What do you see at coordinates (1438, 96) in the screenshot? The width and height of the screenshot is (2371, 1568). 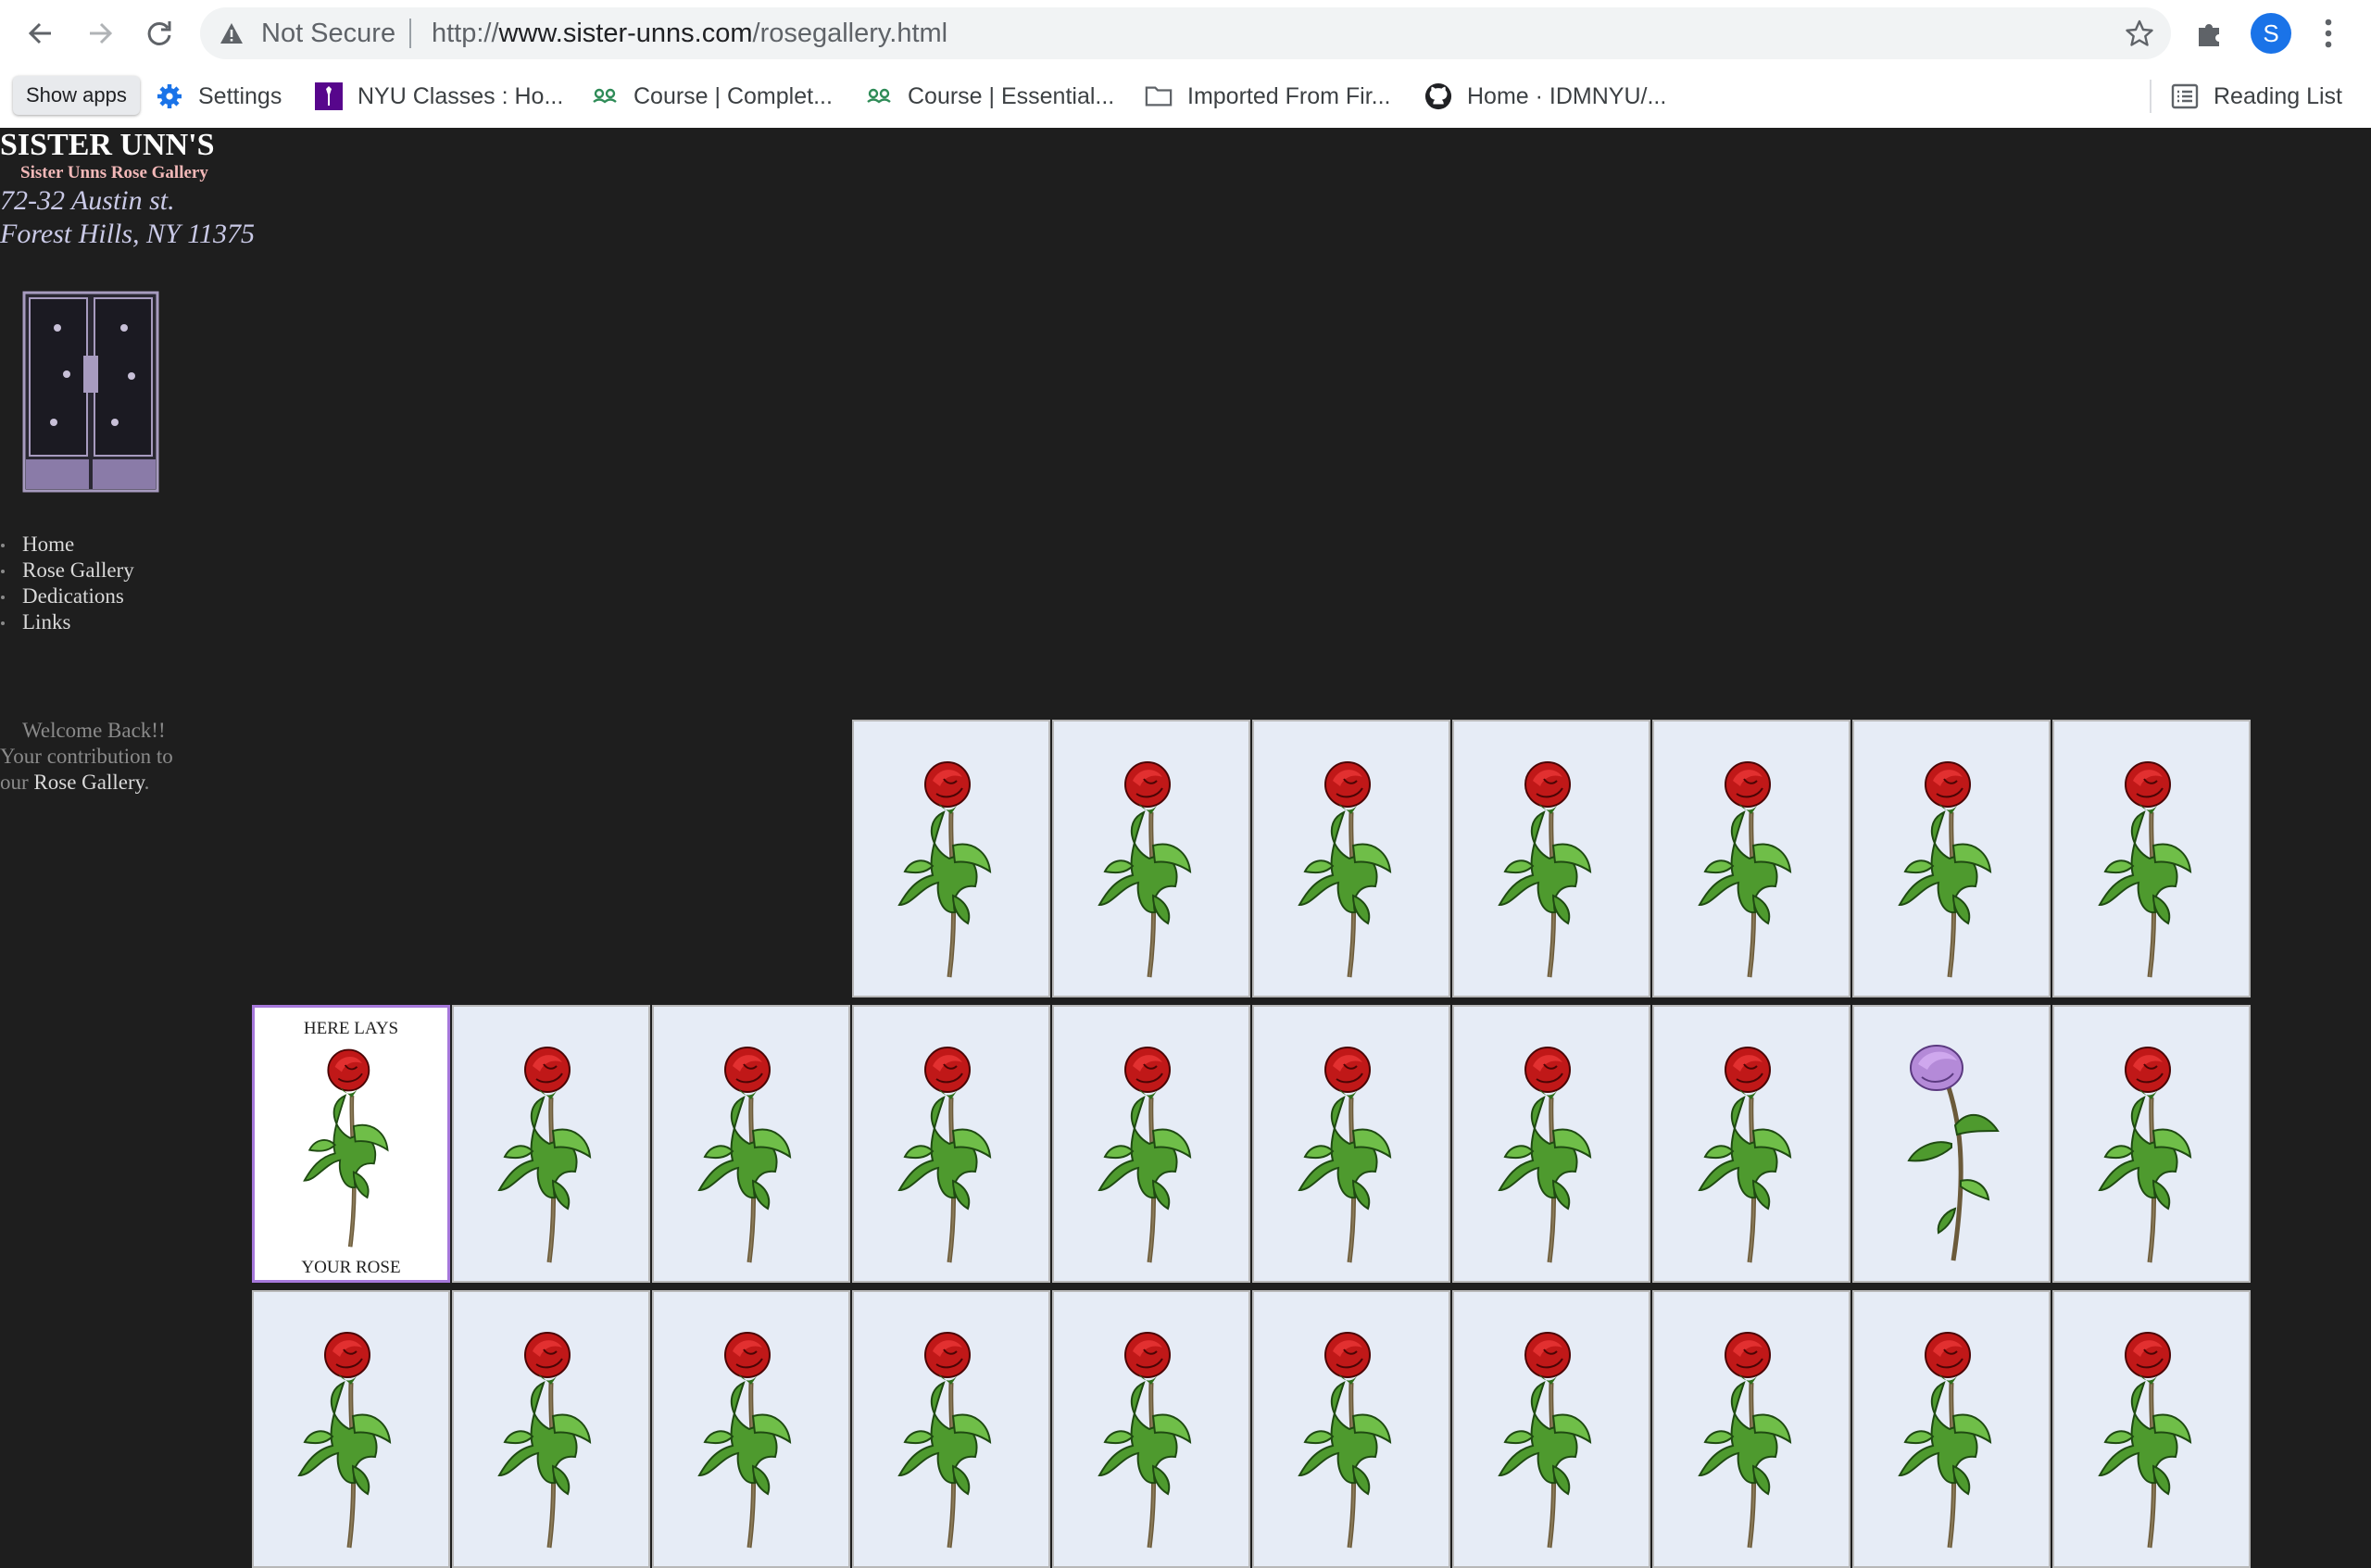 I see `github-icon` at bounding box center [1438, 96].